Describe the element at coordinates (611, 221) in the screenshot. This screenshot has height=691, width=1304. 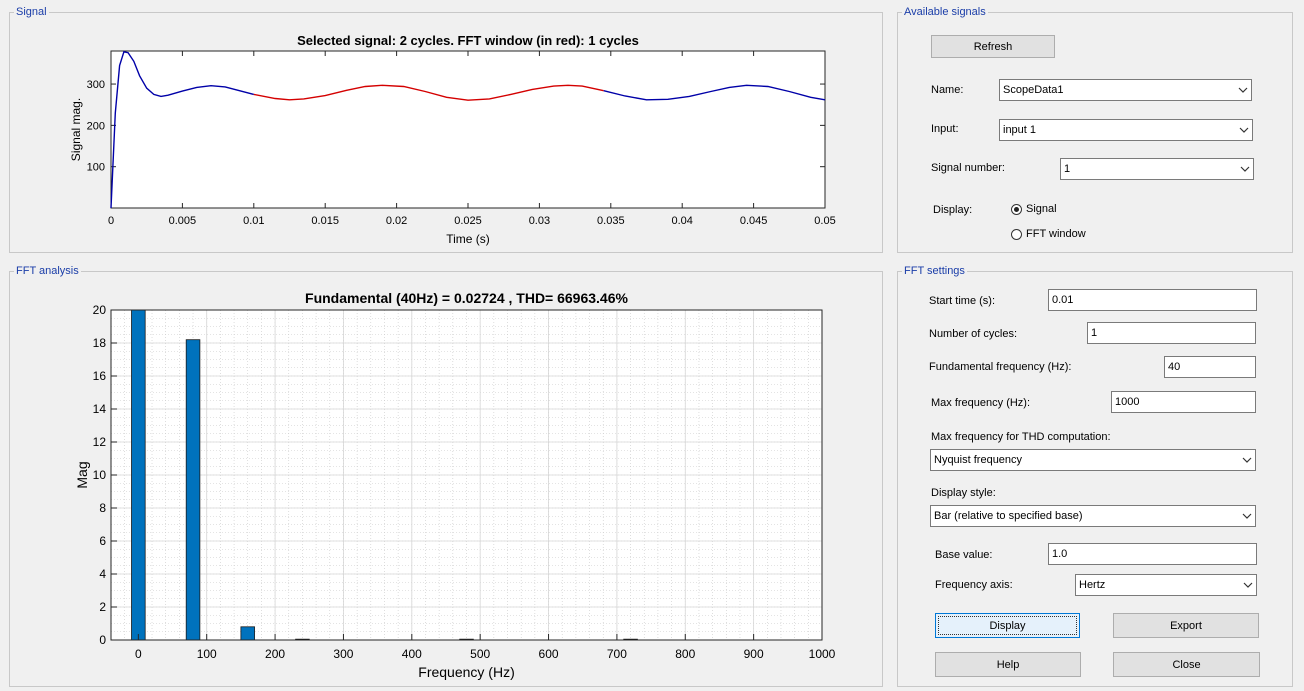
I see `x-tick-label: 0.035` at that location.